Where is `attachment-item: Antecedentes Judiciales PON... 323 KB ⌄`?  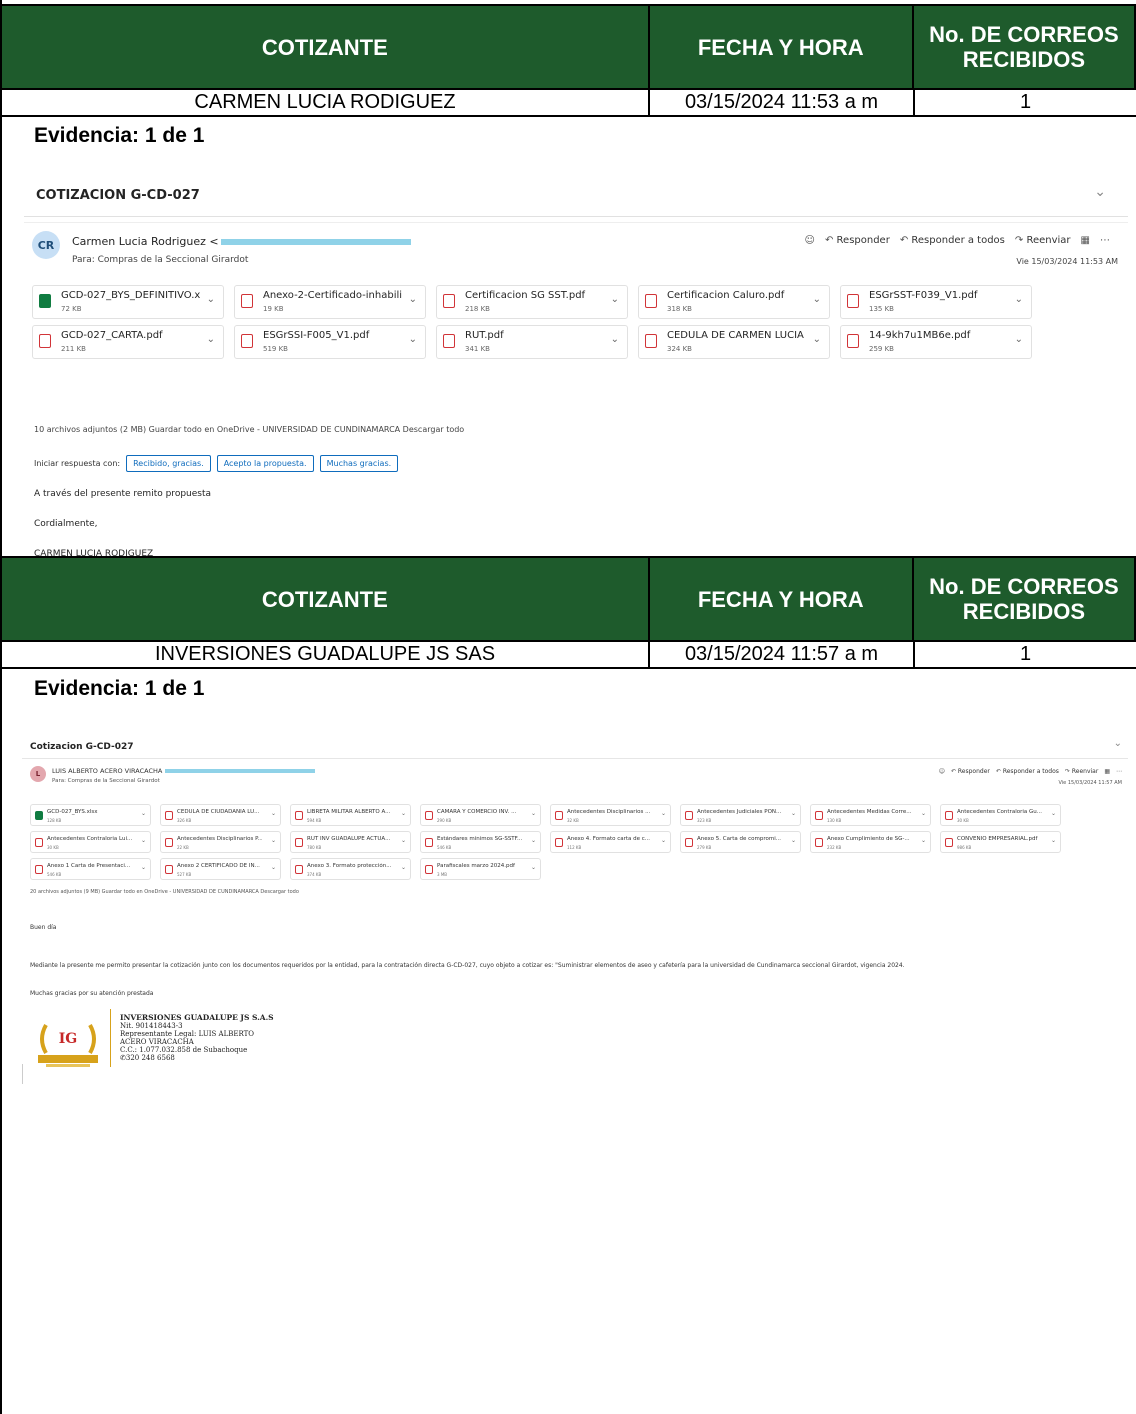
attachment-item: Antecedentes Judiciales PON... 323 KB ⌄ is located at coordinates (740, 815).